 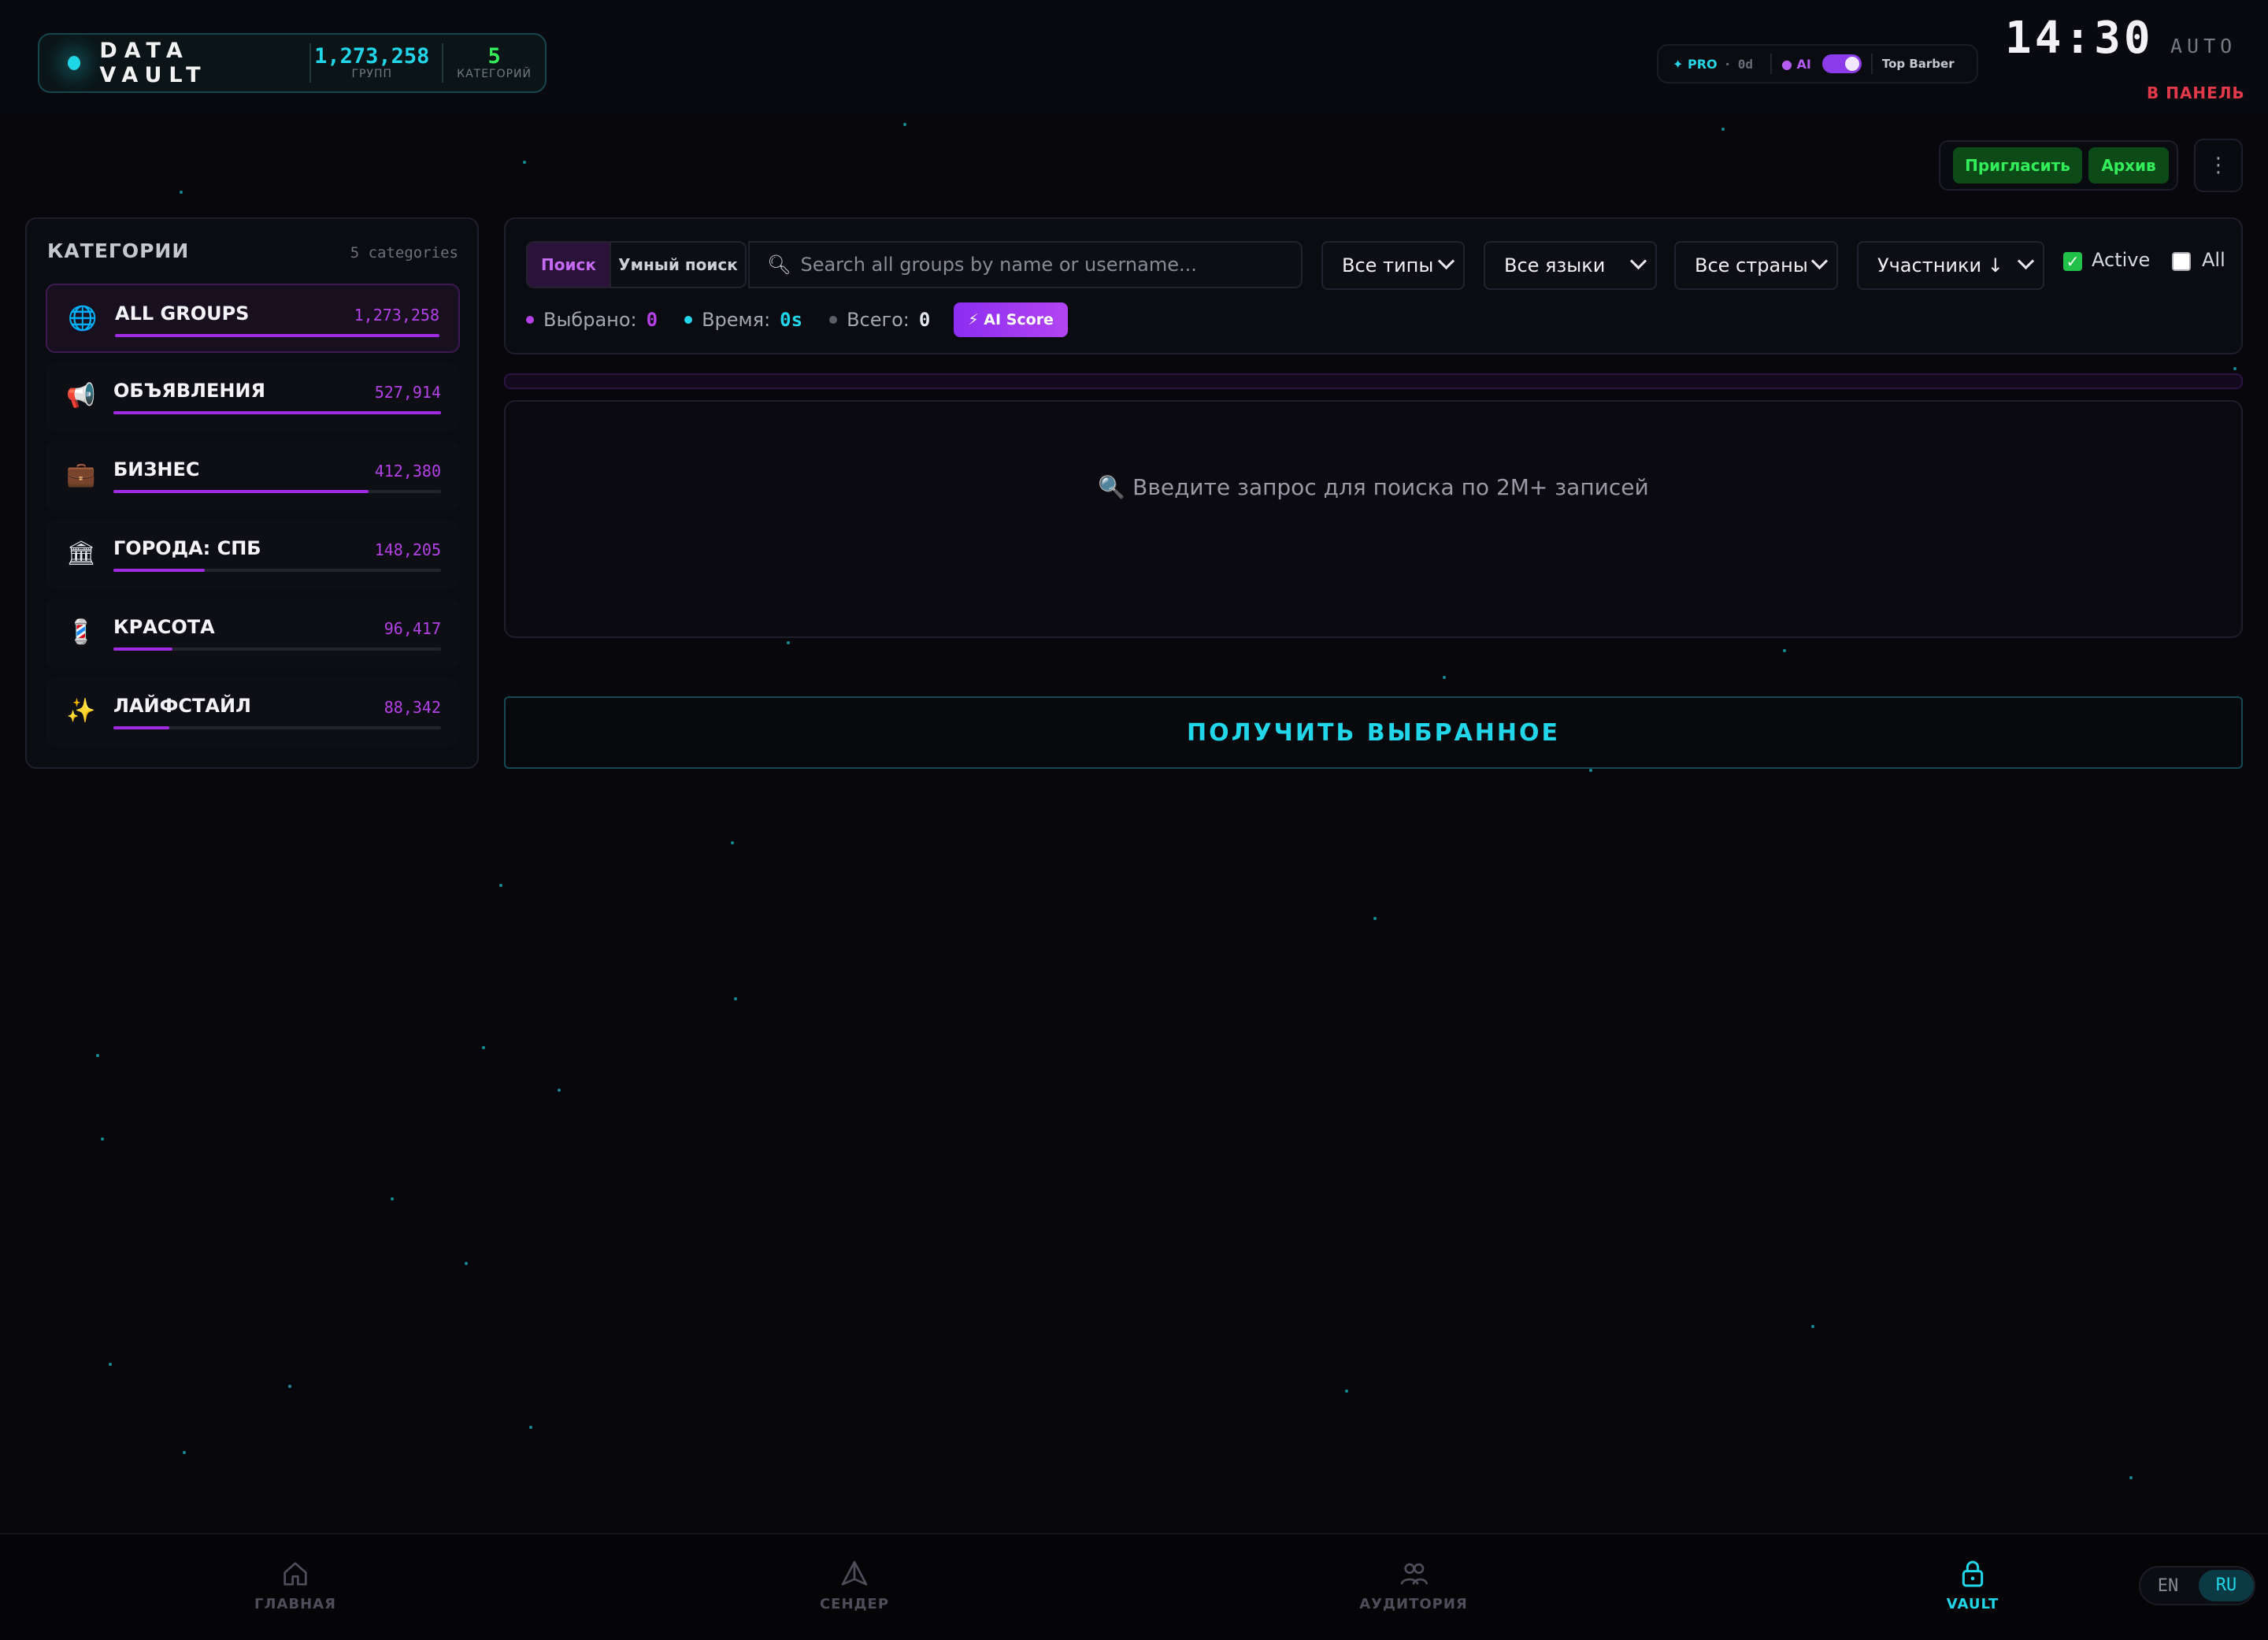 What do you see at coordinates (2079, 38) in the screenshot?
I see `clock: 14:30` at bounding box center [2079, 38].